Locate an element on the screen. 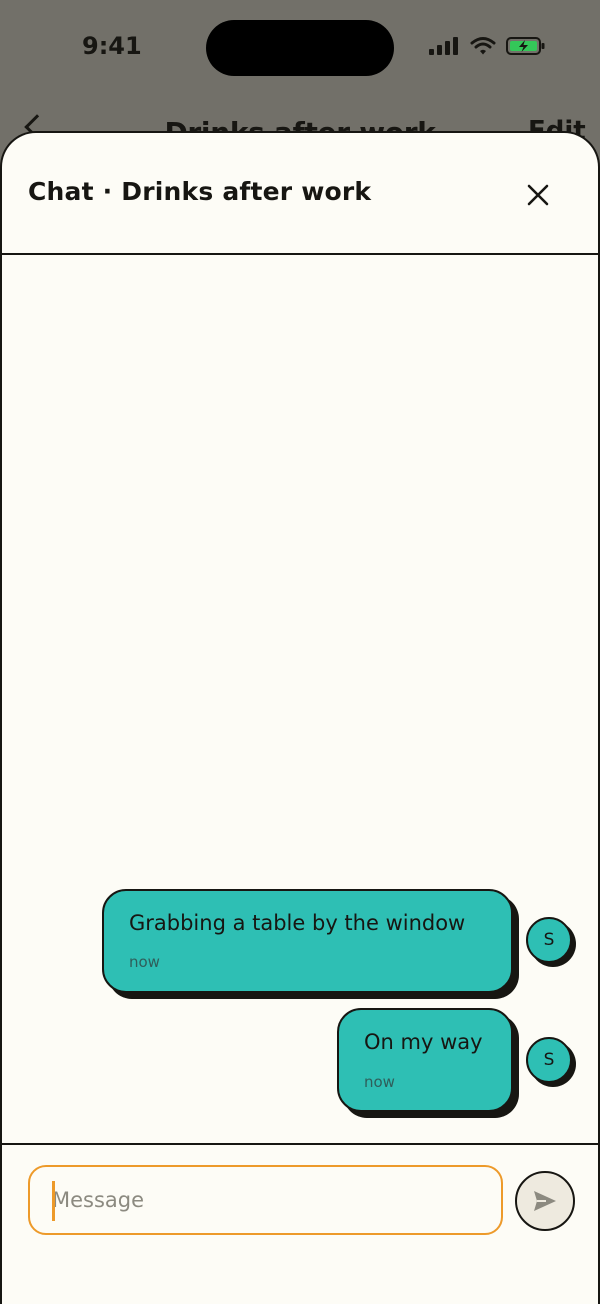 This screenshot has width=600, height=1304. sheet-header: Chat · Drinks after work is located at coordinates (300, 194).